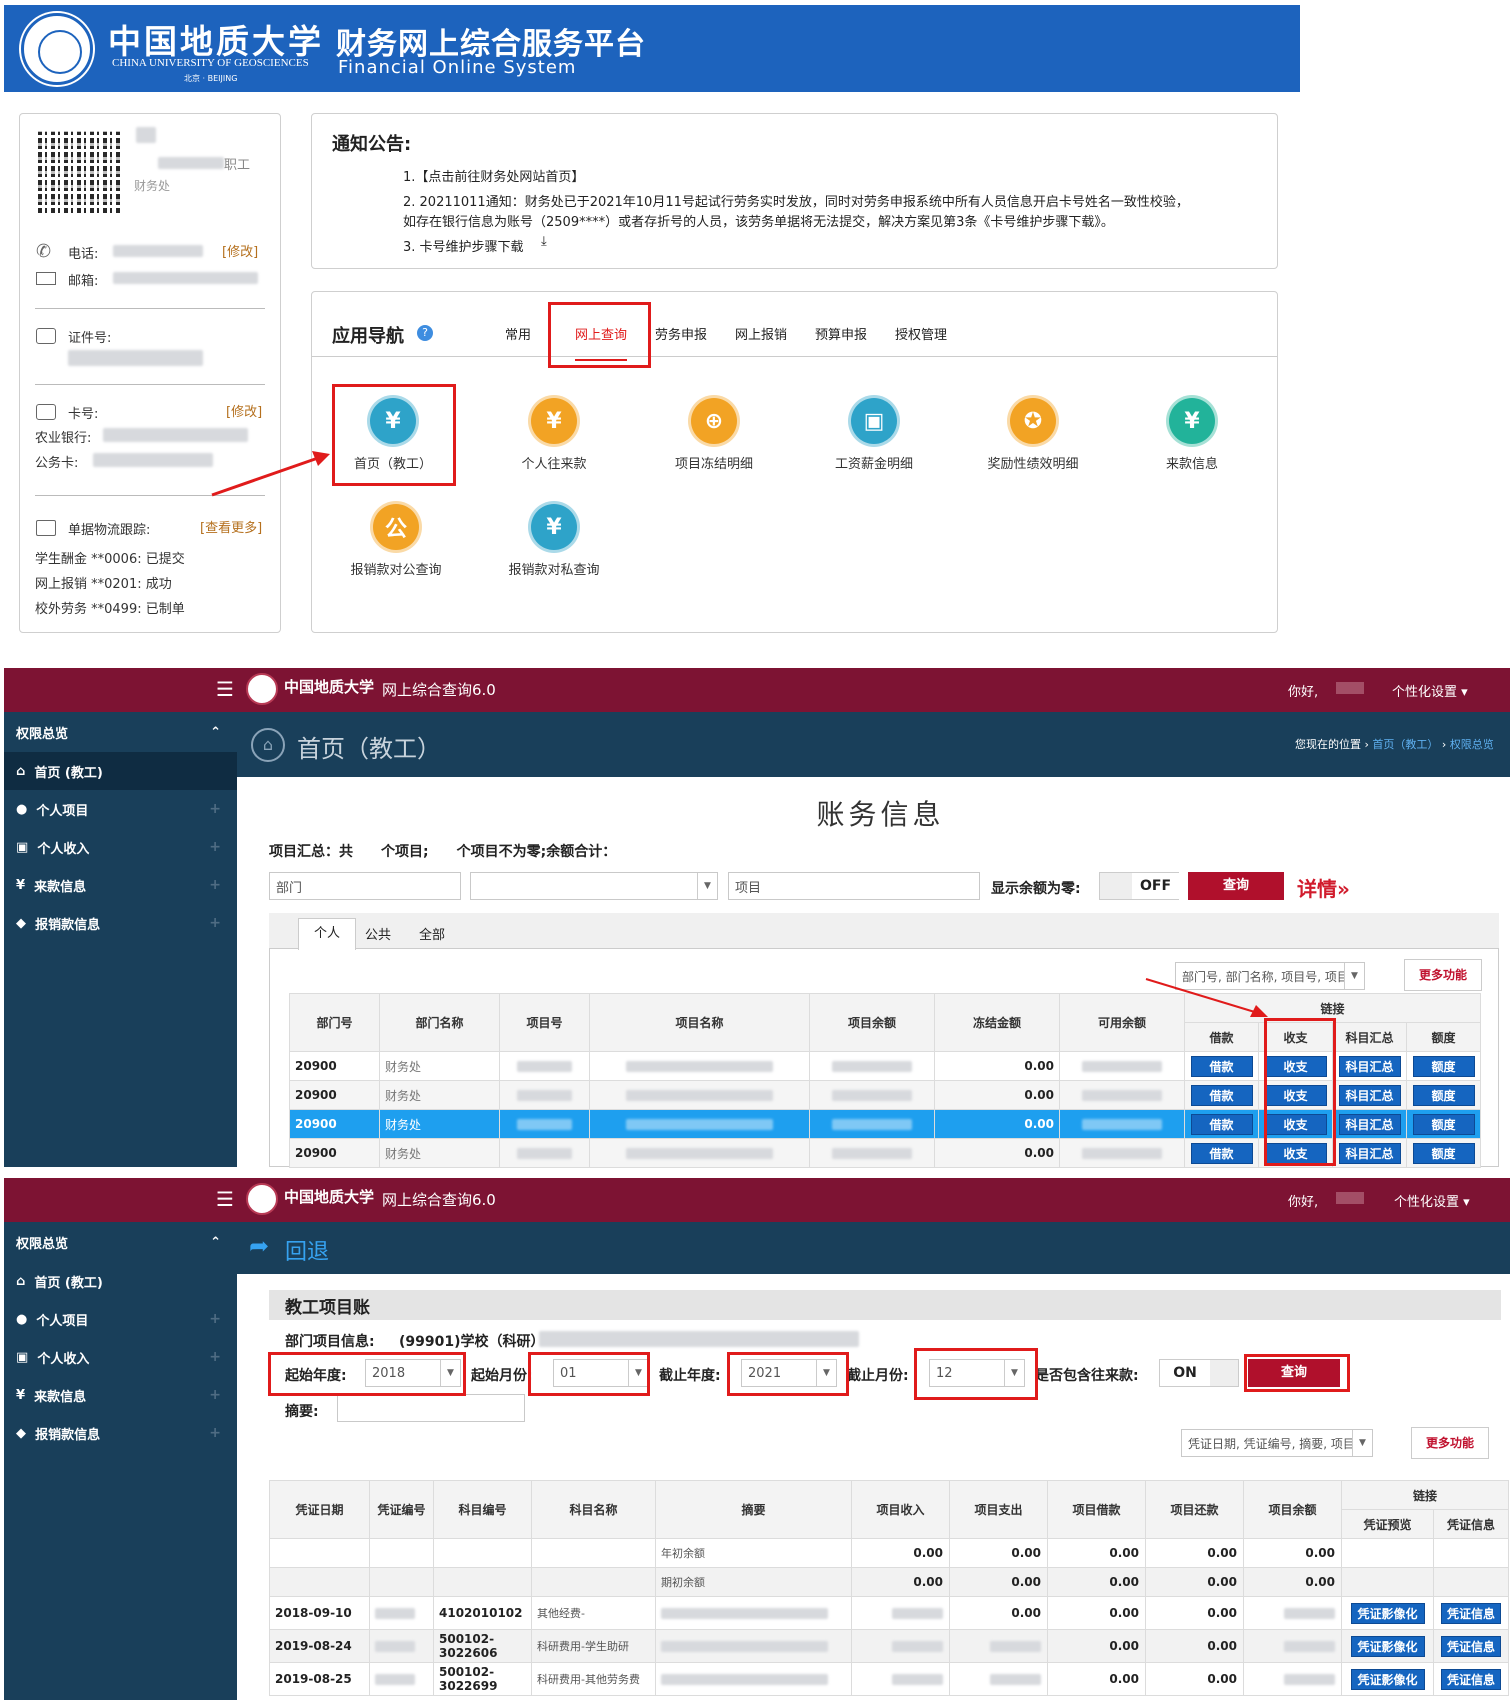 This screenshot has height=1700, width=1510. What do you see at coordinates (753, 1582) in the screenshot?
I see `summary-cell: 期初余额` at bounding box center [753, 1582].